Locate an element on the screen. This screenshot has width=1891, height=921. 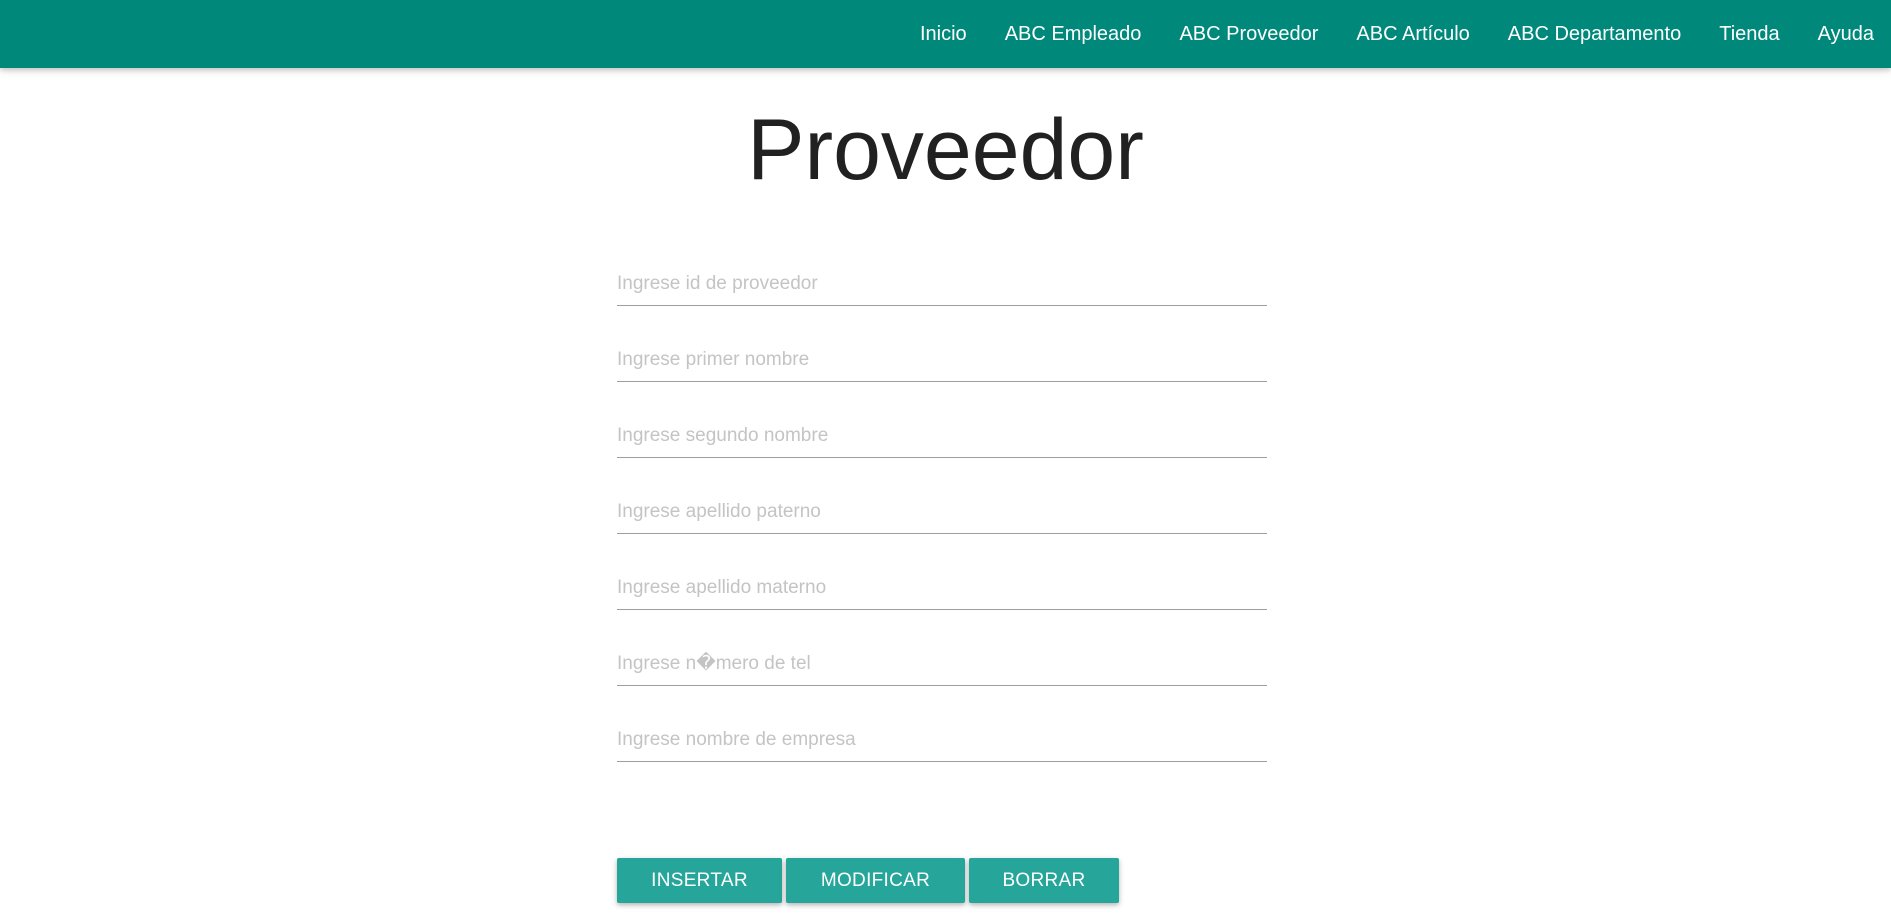
paternal-surname-input is located at coordinates (942, 512).